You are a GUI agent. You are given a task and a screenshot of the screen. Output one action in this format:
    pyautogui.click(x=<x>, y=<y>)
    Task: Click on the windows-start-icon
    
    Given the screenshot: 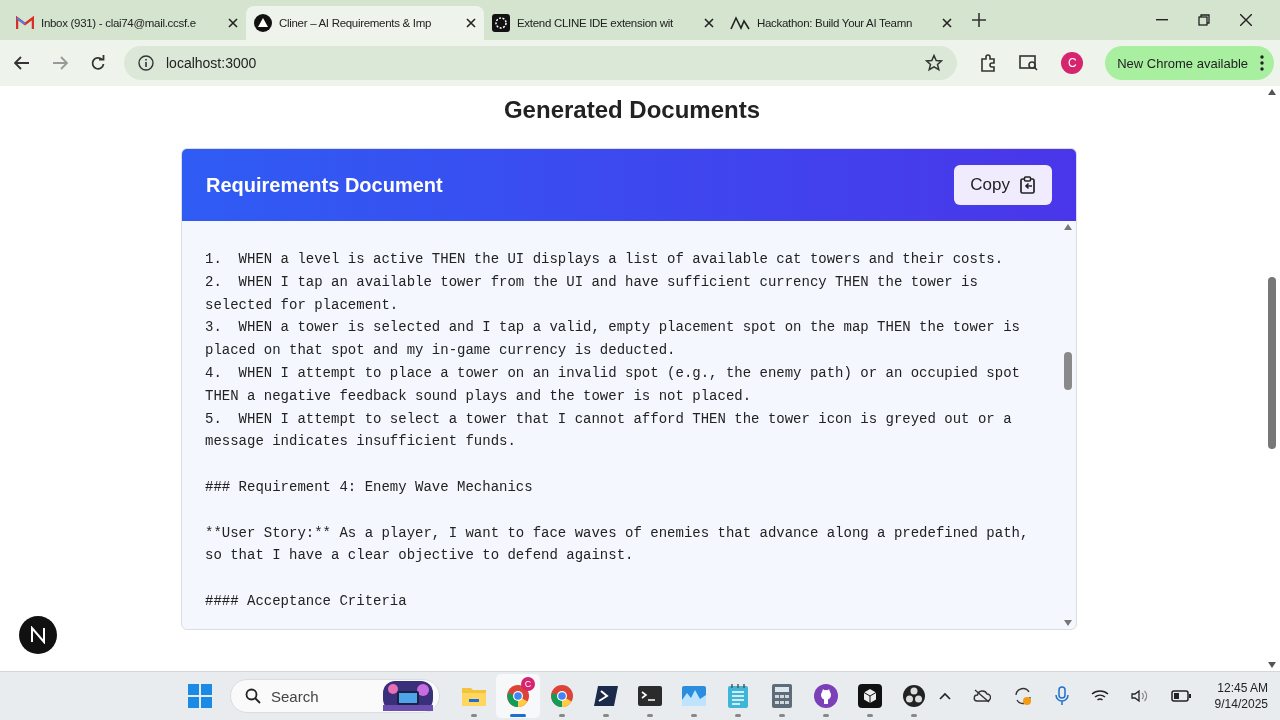 What is the action you would take?
    pyautogui.click(x=200, y=696)
    